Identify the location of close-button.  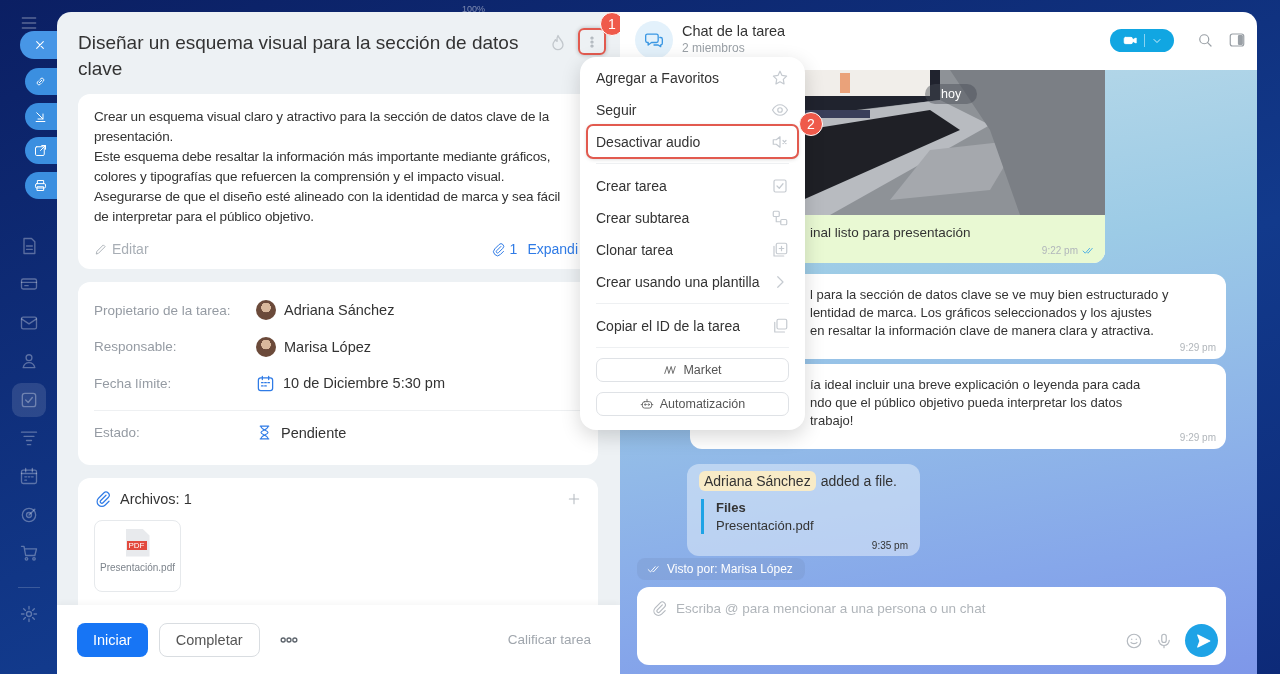
(38, 45).